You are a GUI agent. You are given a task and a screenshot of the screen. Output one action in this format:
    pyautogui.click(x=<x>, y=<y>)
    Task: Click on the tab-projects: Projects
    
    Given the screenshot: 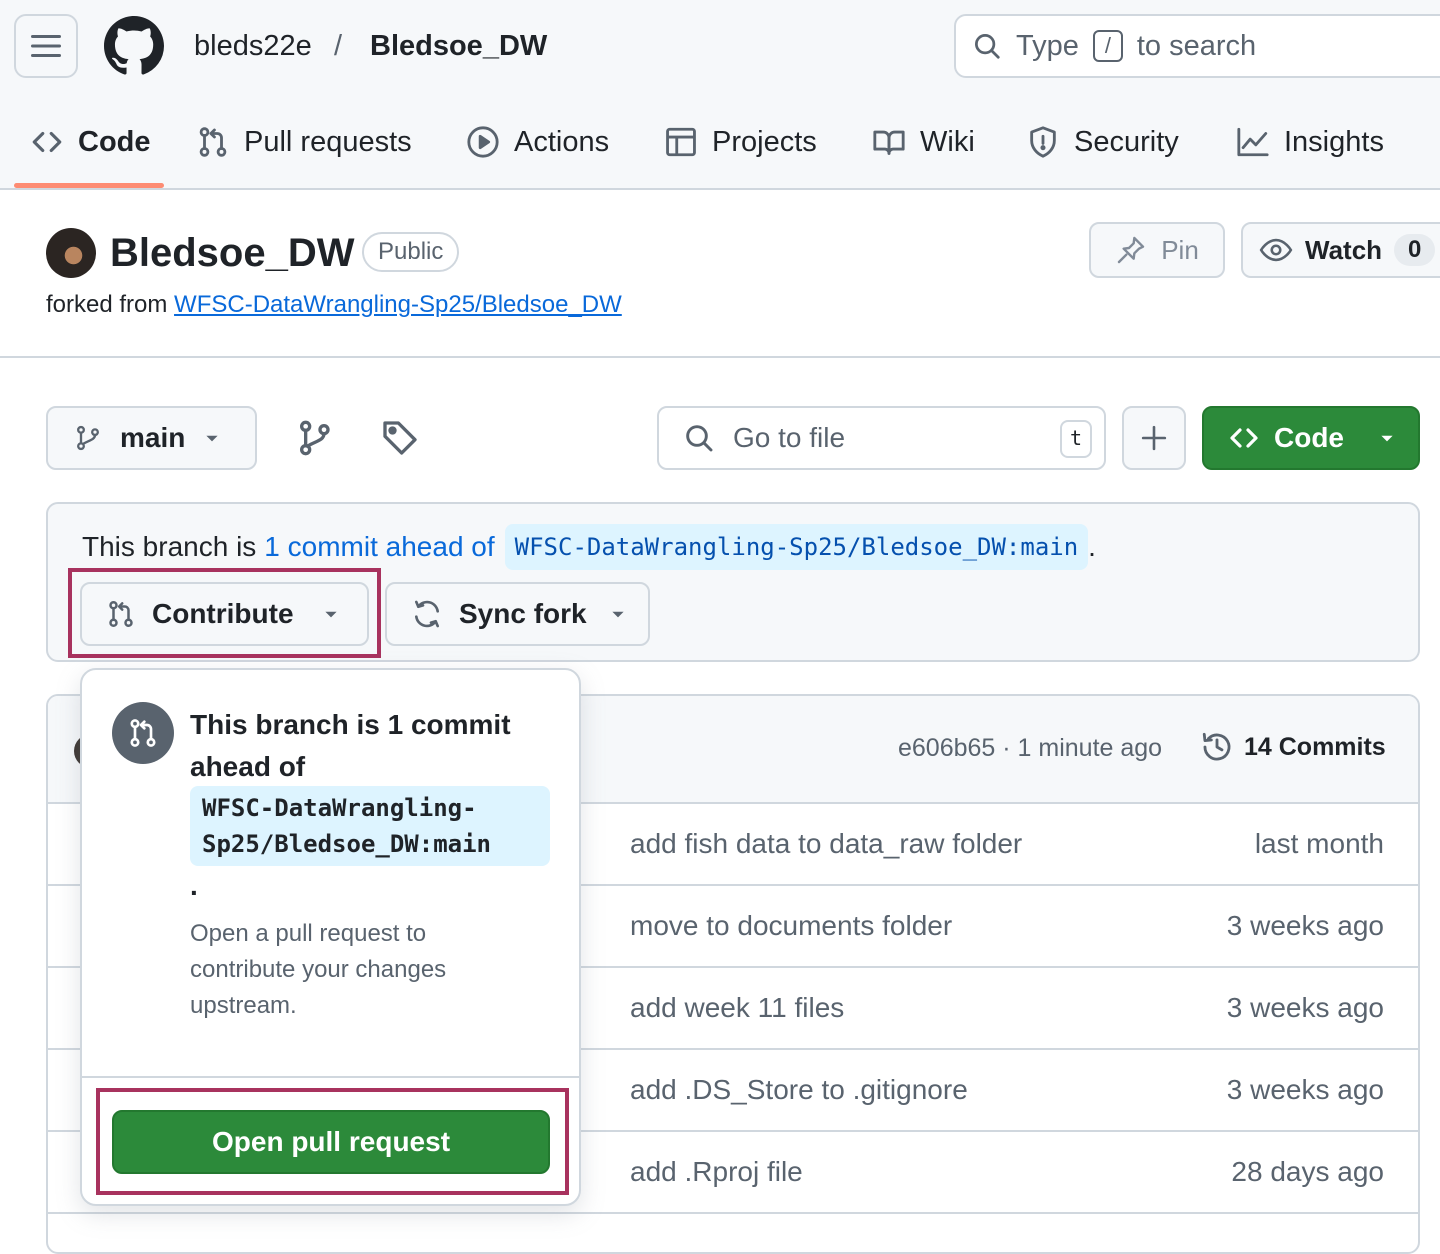 What is the action you would take?
    pyautogui.click(x=740, y=142)
    